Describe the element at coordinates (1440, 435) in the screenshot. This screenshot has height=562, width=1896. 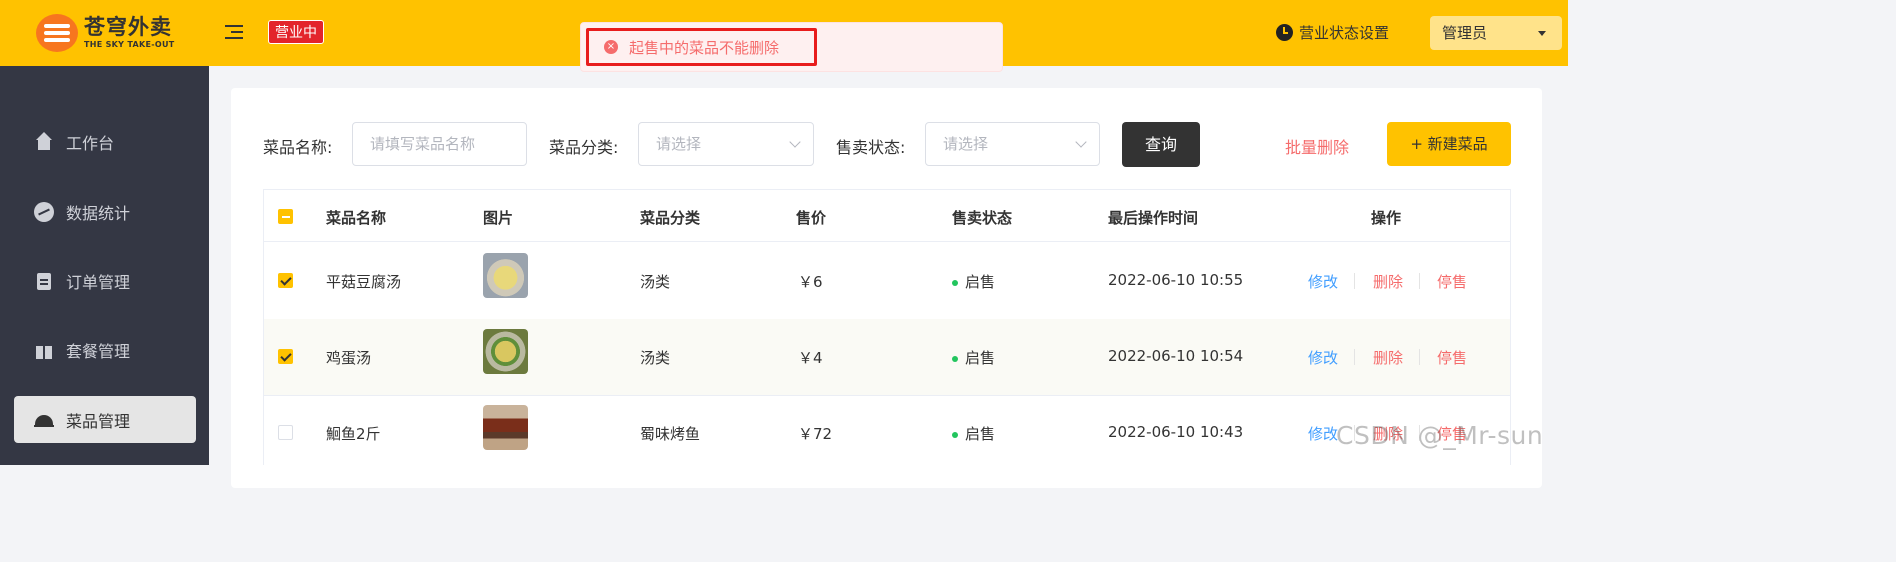
I see `watermark: CSDN @_Mr-sun` at that location.